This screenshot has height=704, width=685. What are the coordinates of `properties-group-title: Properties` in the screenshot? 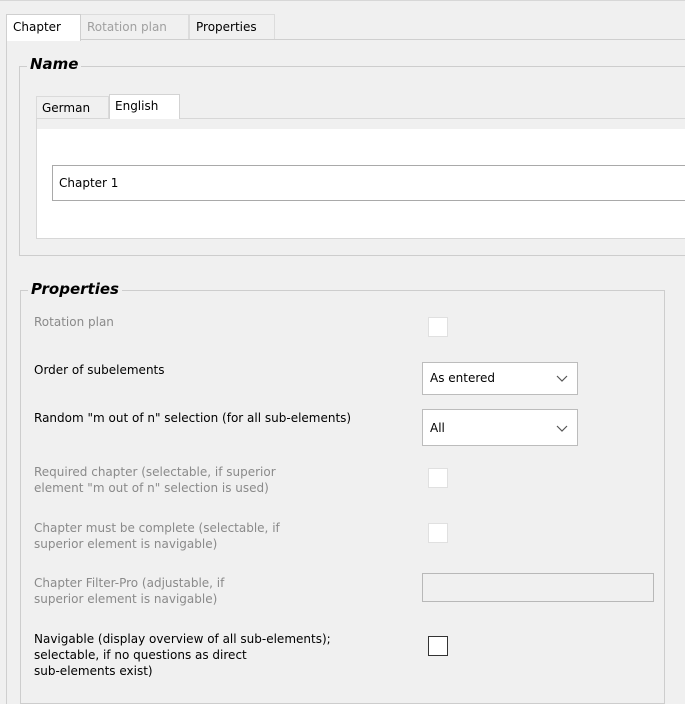 It's located at (75, 289).